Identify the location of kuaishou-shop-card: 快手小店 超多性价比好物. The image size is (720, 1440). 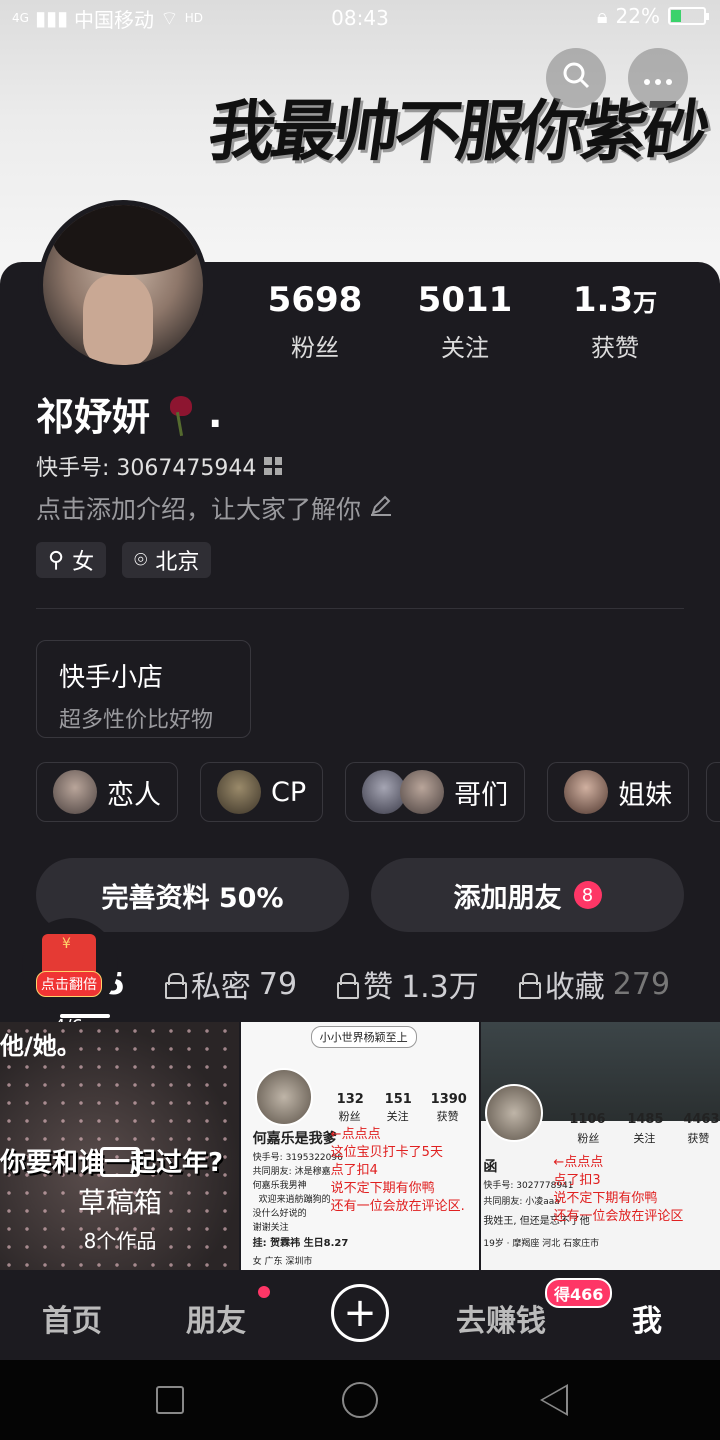
(143, 689).